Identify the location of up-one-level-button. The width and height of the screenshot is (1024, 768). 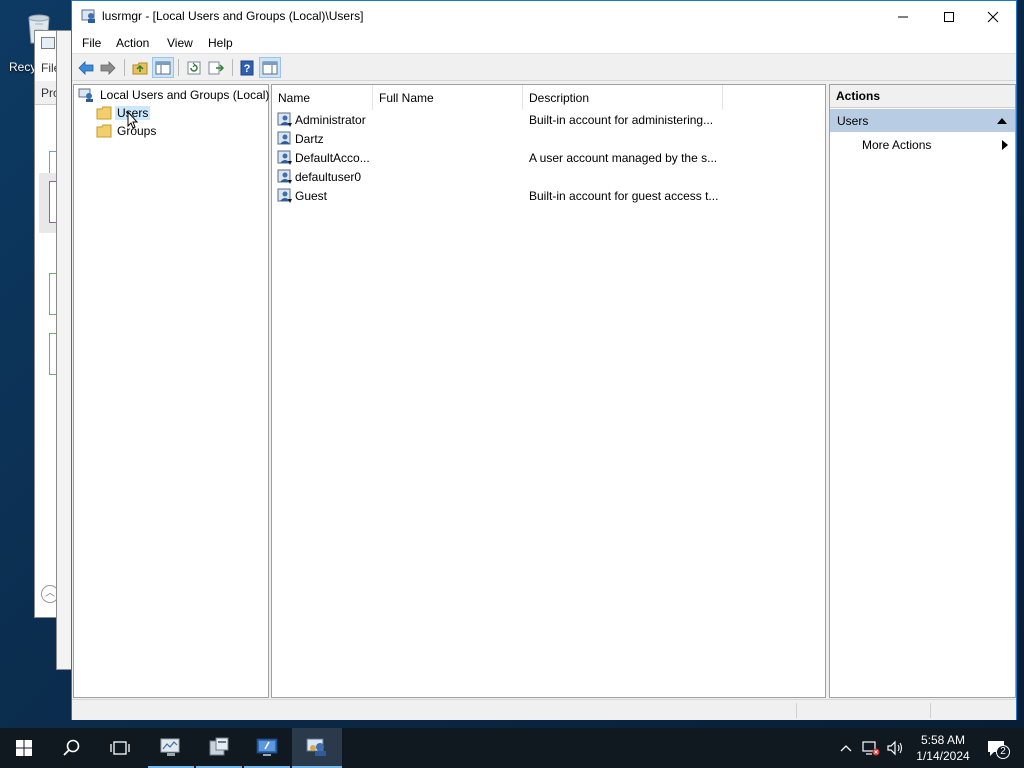
(140, 67).